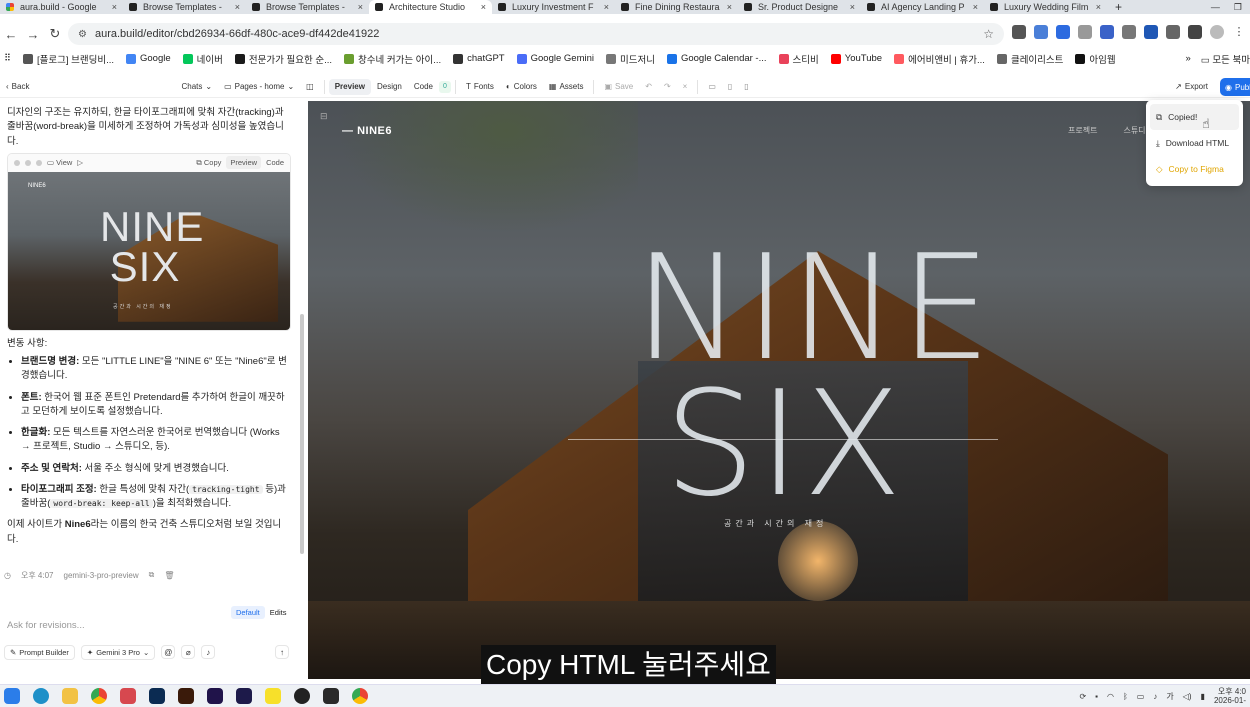 The width and height of the screenshot is (1250, 707). What do you see at coordinates (61, 7) in the screenshot?
I see `browser-tab: aura.build - Google ×` at bounding box center [61, 7].